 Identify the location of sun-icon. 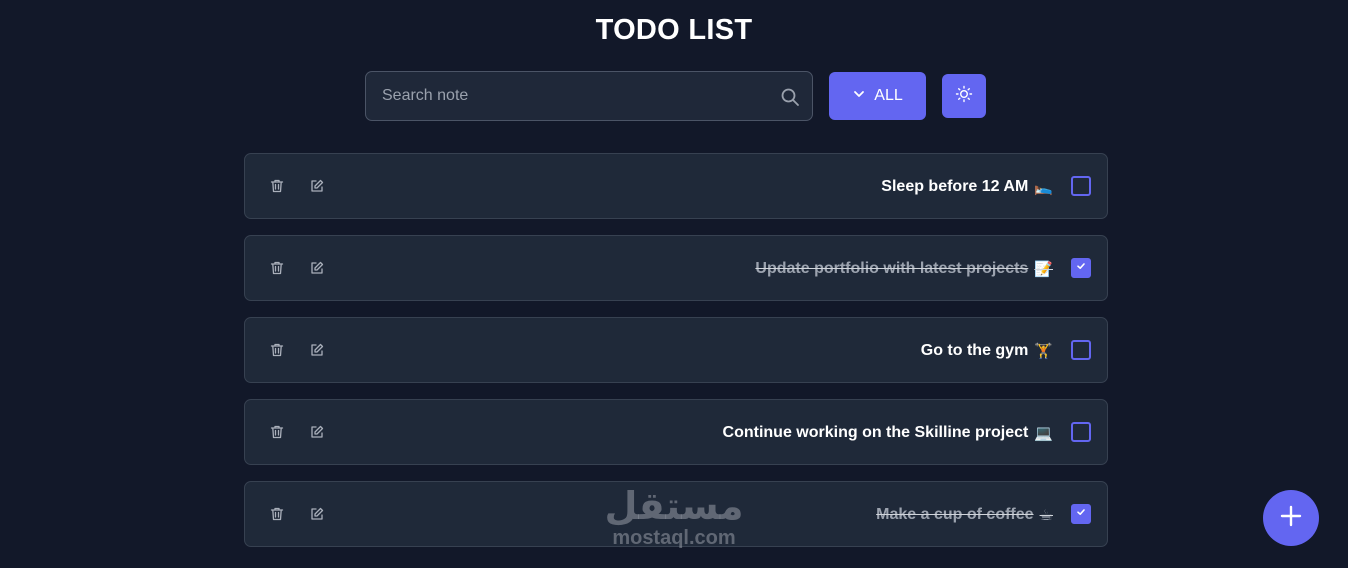
(964, 96).